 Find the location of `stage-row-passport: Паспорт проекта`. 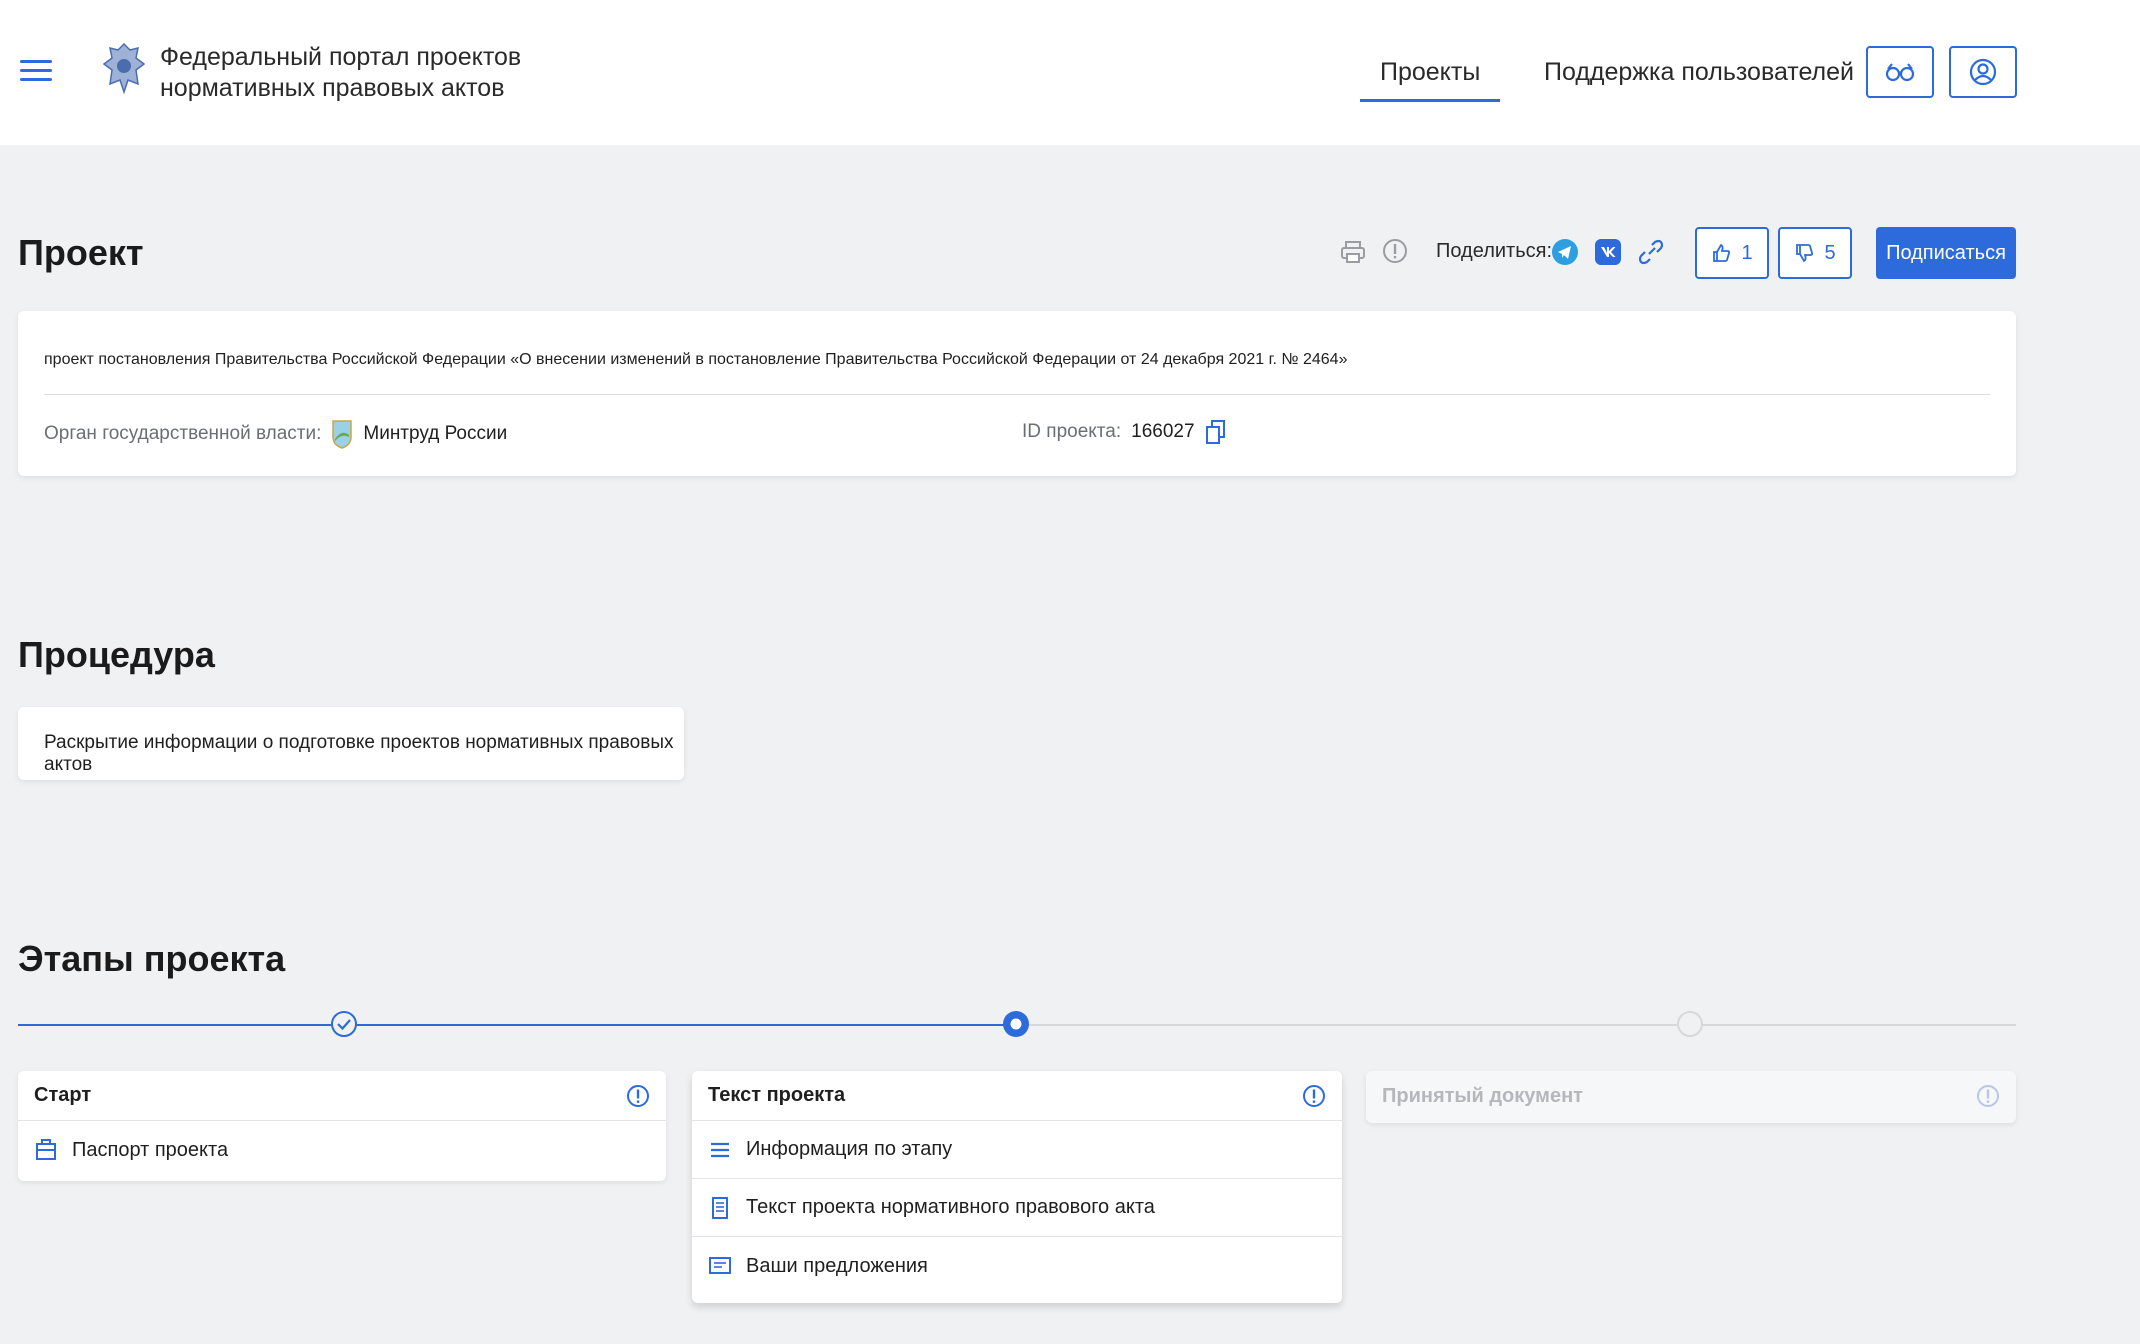

stage-row-passport: Паспорт проекта is located at coordinates (342, 1150).